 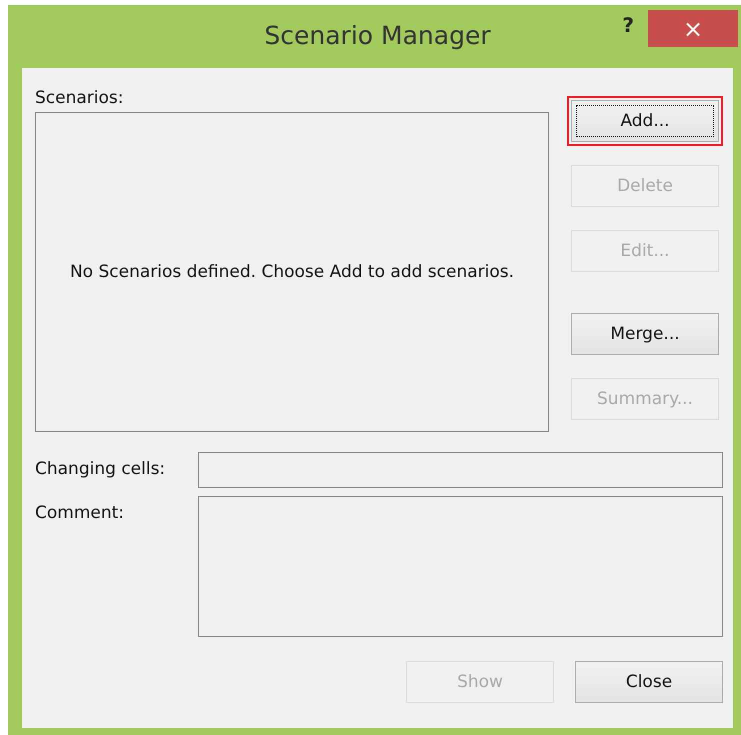 I want to click on comment-label: Comment:, so click(x=80, y=512).